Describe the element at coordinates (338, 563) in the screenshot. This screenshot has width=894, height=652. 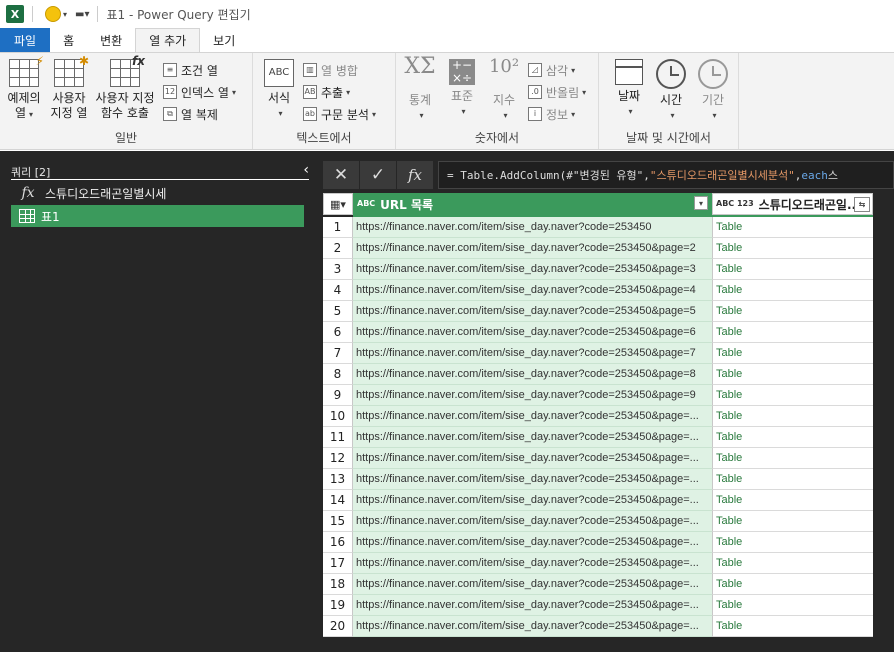
I see `row-number: 17` at that location.